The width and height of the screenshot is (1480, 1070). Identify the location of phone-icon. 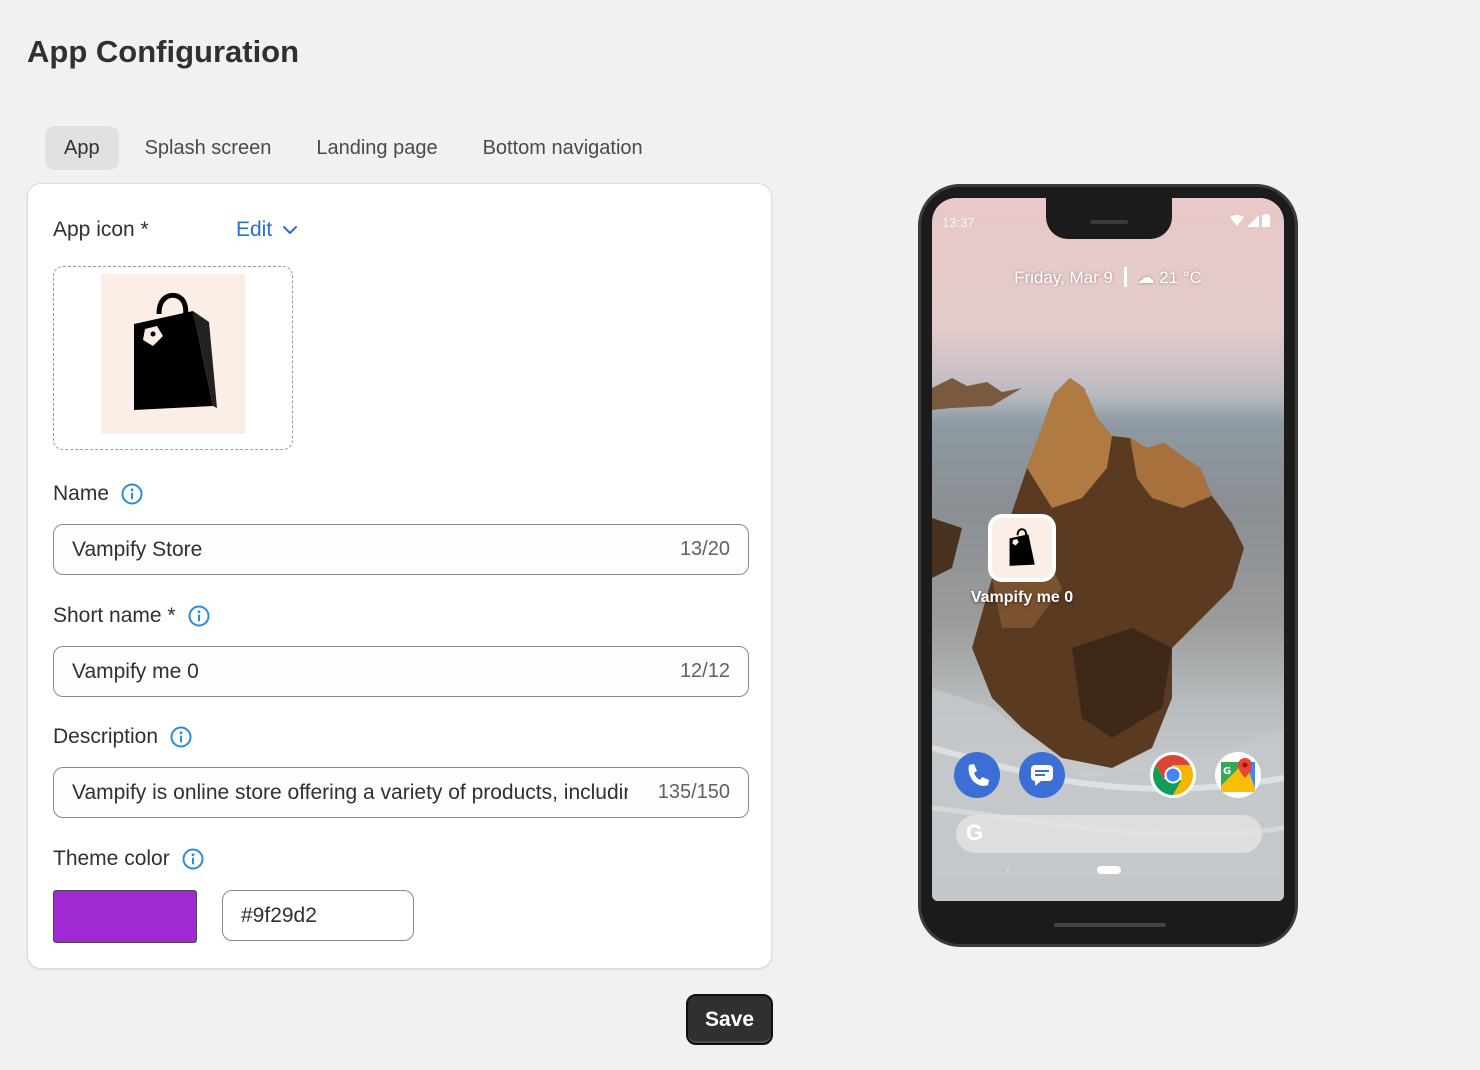
(977, 775).